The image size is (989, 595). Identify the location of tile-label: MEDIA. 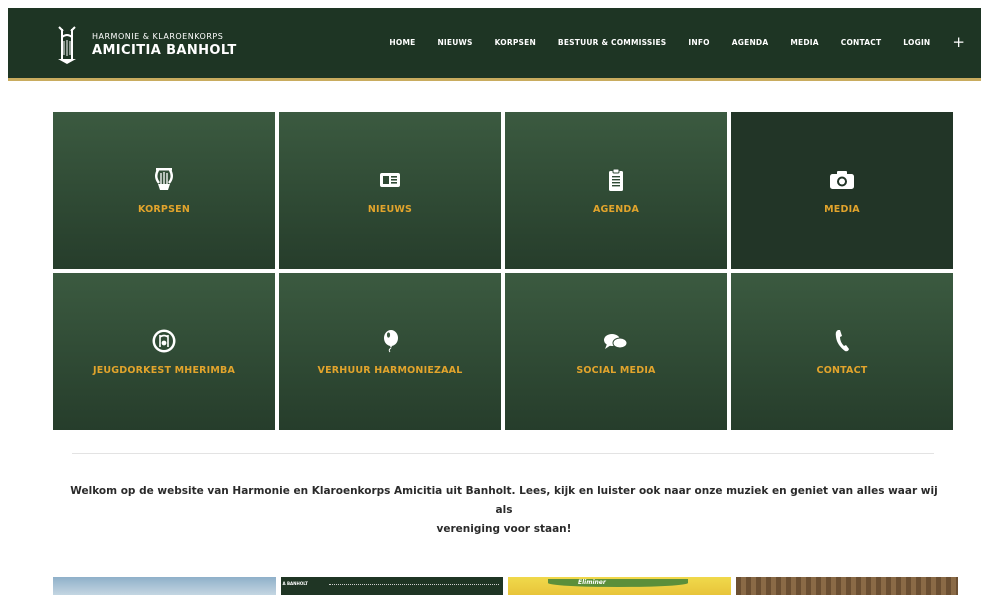
(842, 209).